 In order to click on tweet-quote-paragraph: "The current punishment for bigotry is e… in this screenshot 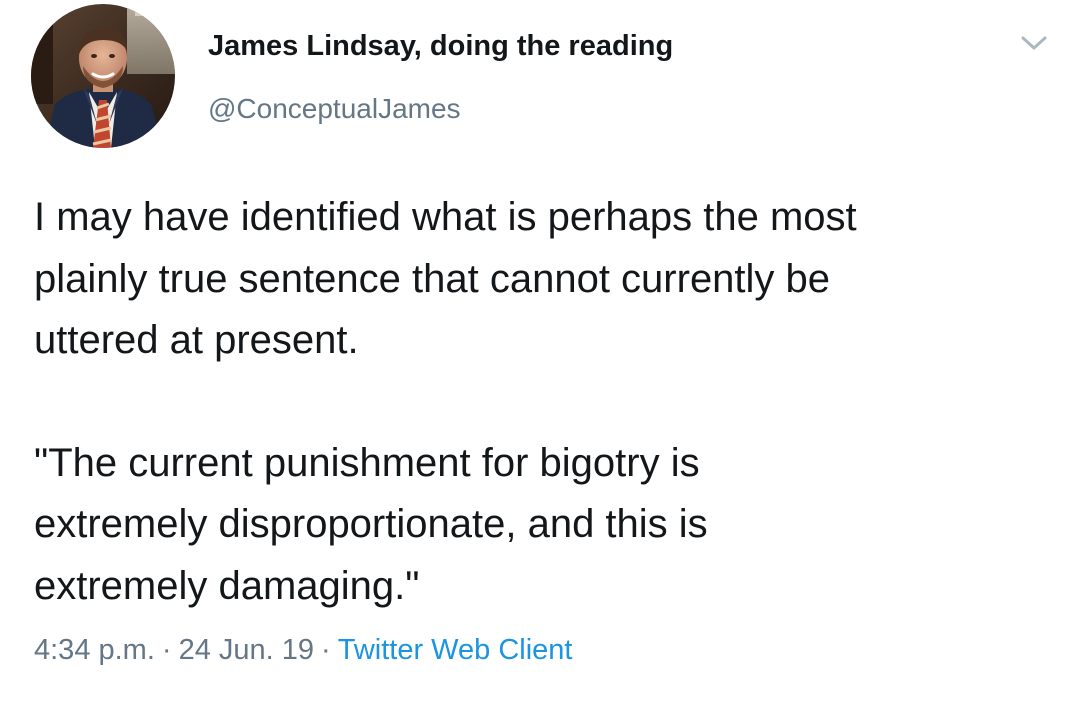, I will do `click(371, 524)`.